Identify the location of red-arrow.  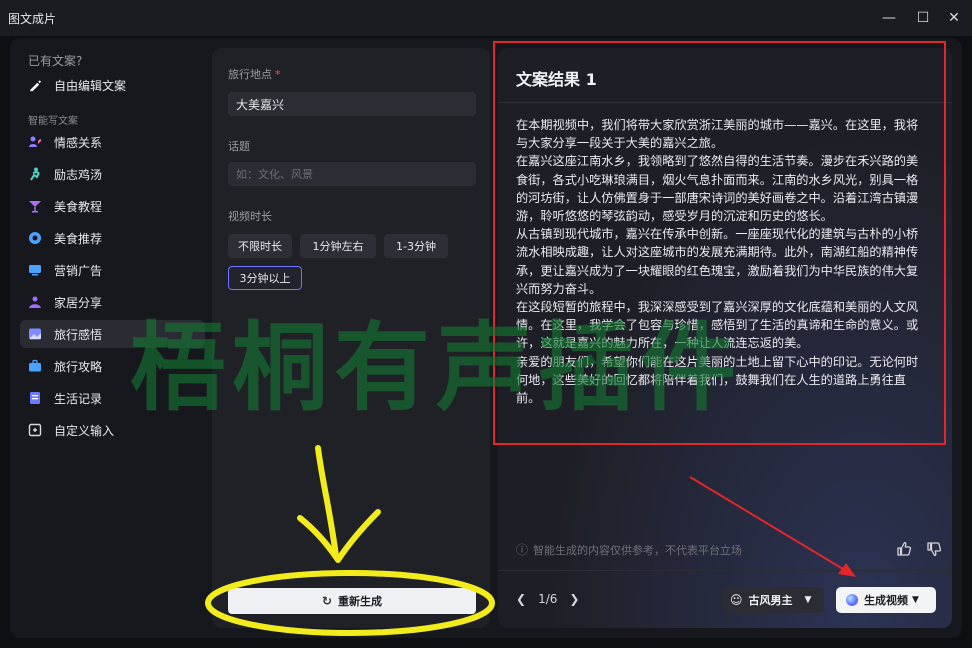
(769, 524).